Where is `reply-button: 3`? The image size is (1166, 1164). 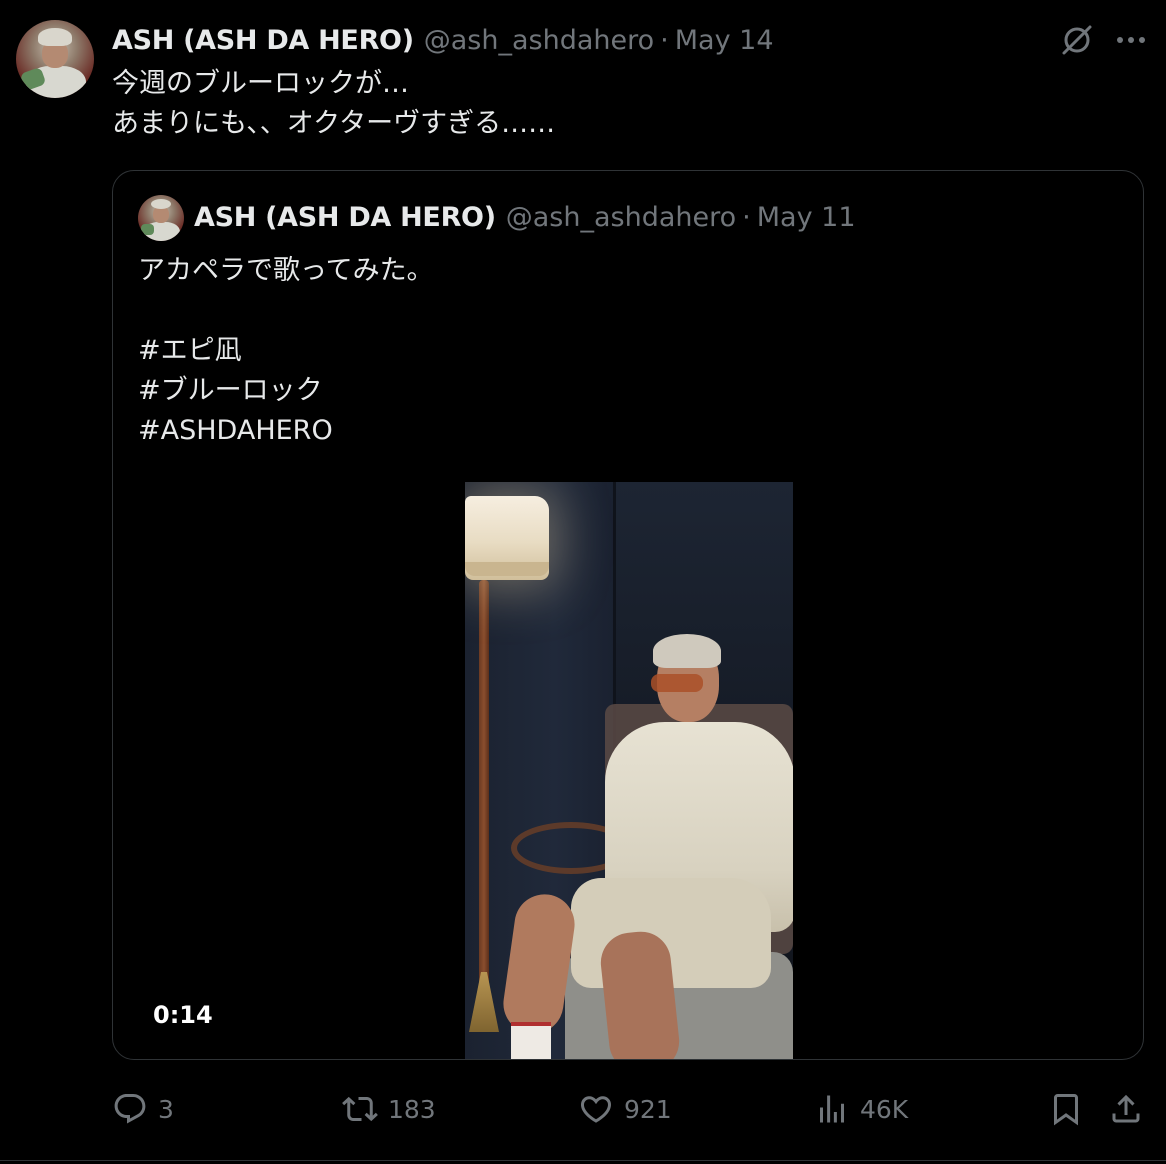
reply-button: 3 is located at coordinates (143, 1109).